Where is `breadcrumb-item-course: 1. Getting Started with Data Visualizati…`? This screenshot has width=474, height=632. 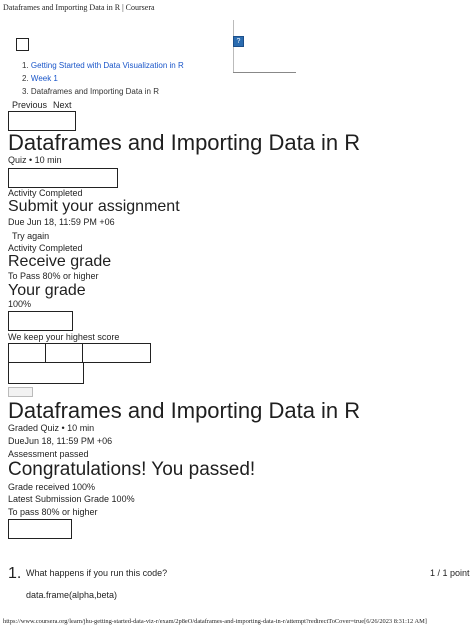
breadcrumb-item-course: 1. Getting Started with Data Visualizati… is located at coordinates (103, 65).